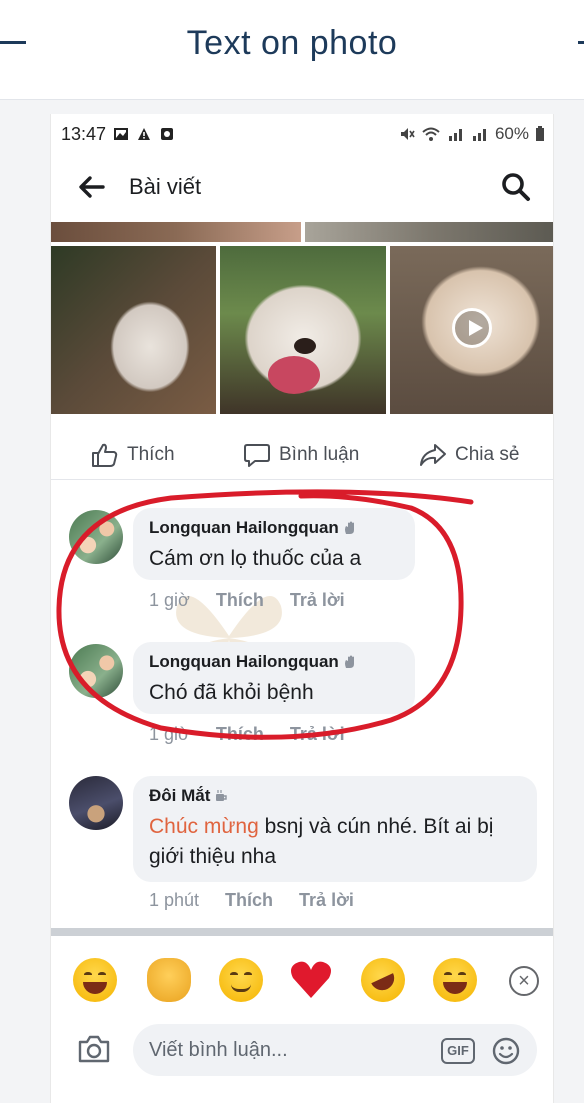 The height and width of the screenshot is (1103, 584). Describe the element at coordinates (516, 187) in the screenshot. I see `search-icon` at that location.